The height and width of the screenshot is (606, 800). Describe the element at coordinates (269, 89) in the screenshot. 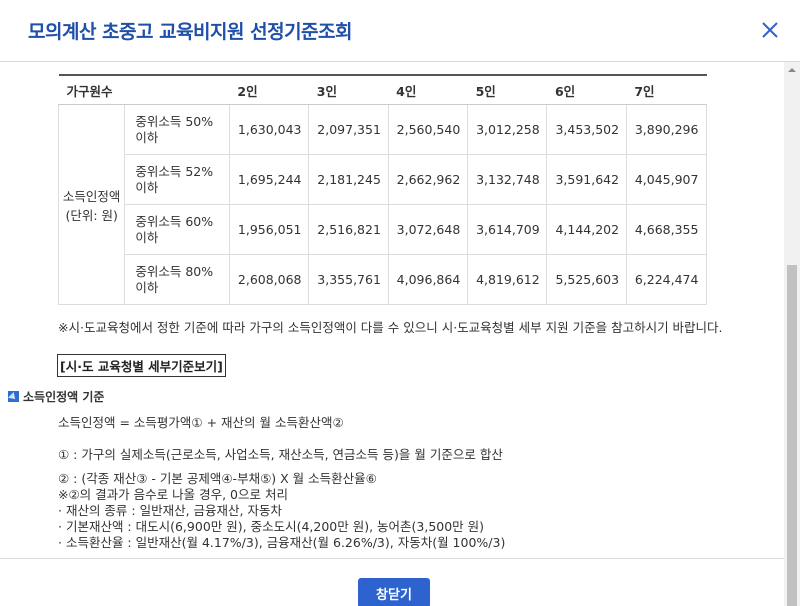

I see `table-header: 2인` at that location.